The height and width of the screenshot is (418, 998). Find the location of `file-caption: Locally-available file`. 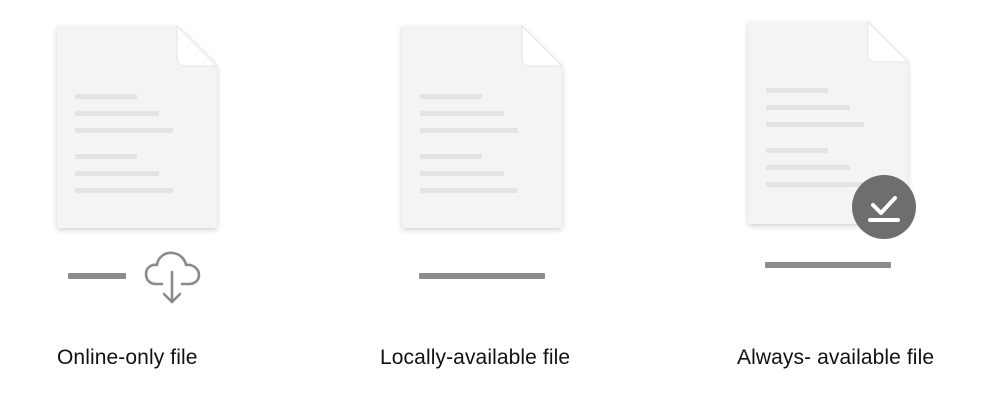

file-caption: Locally-available file is located at coordinates (475, 357).